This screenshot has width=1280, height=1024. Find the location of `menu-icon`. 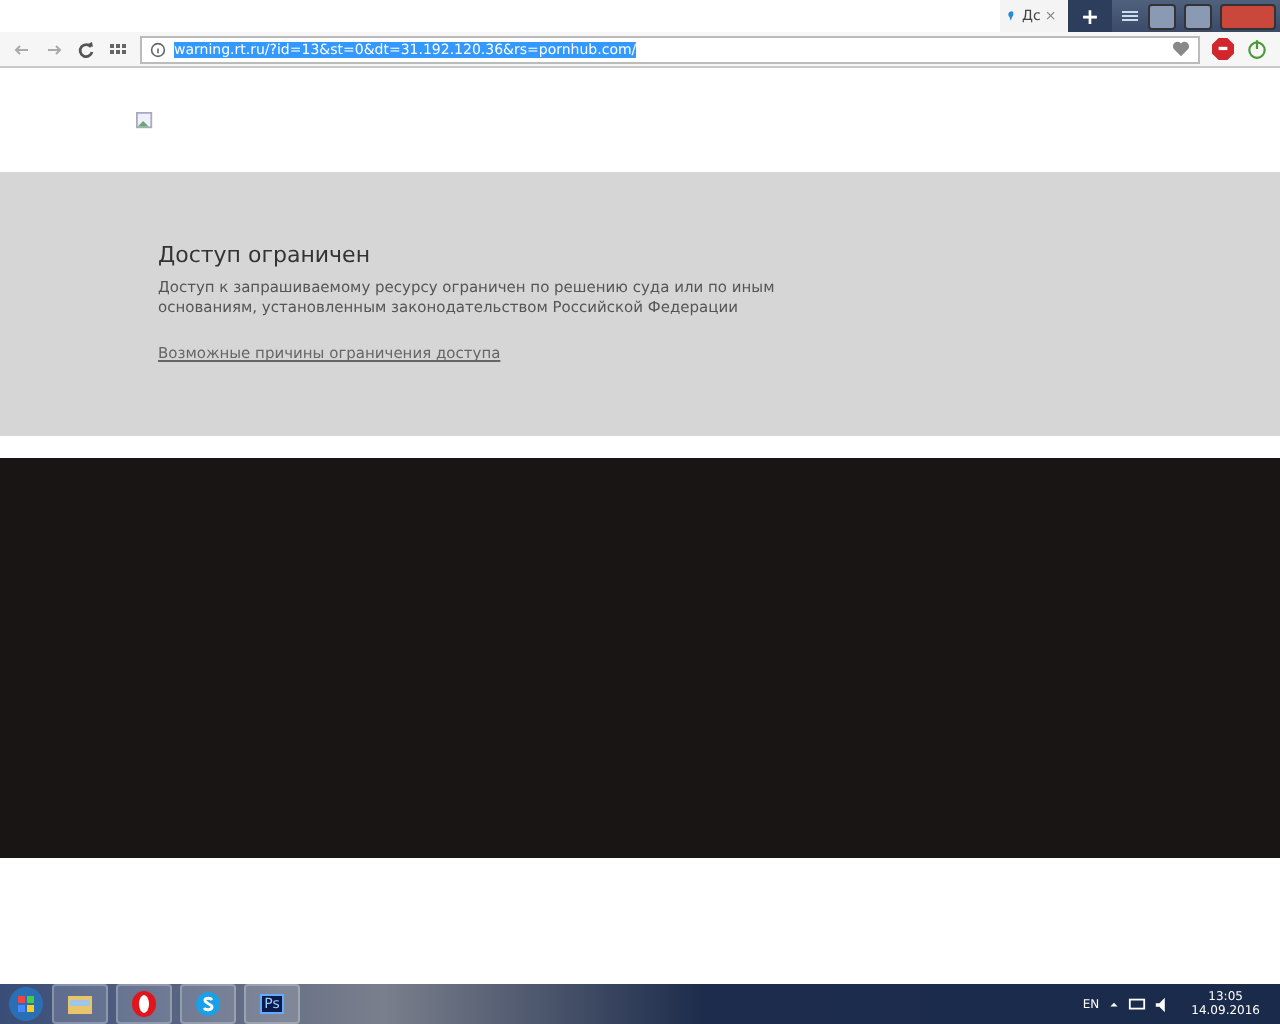

menu-icon is located at coordinates (1130, 16).